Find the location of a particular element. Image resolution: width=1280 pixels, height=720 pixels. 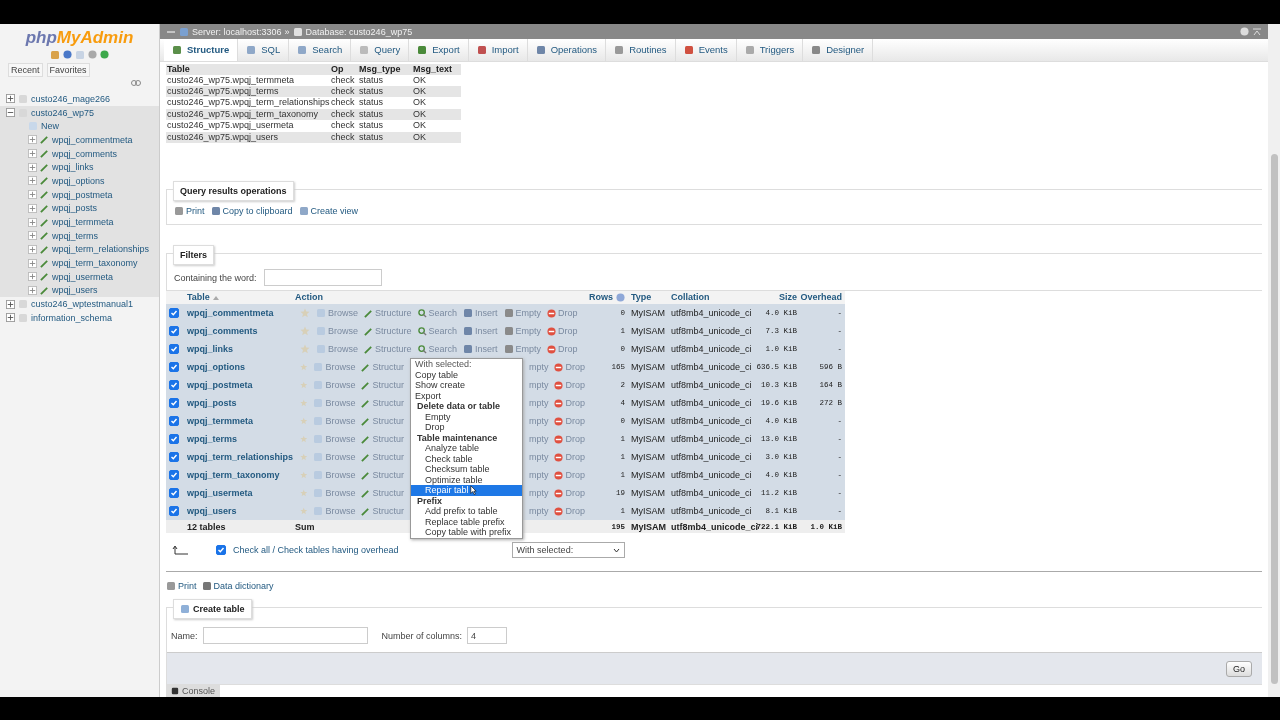

panel-legend: Filters is located at coordinates (193, 255).